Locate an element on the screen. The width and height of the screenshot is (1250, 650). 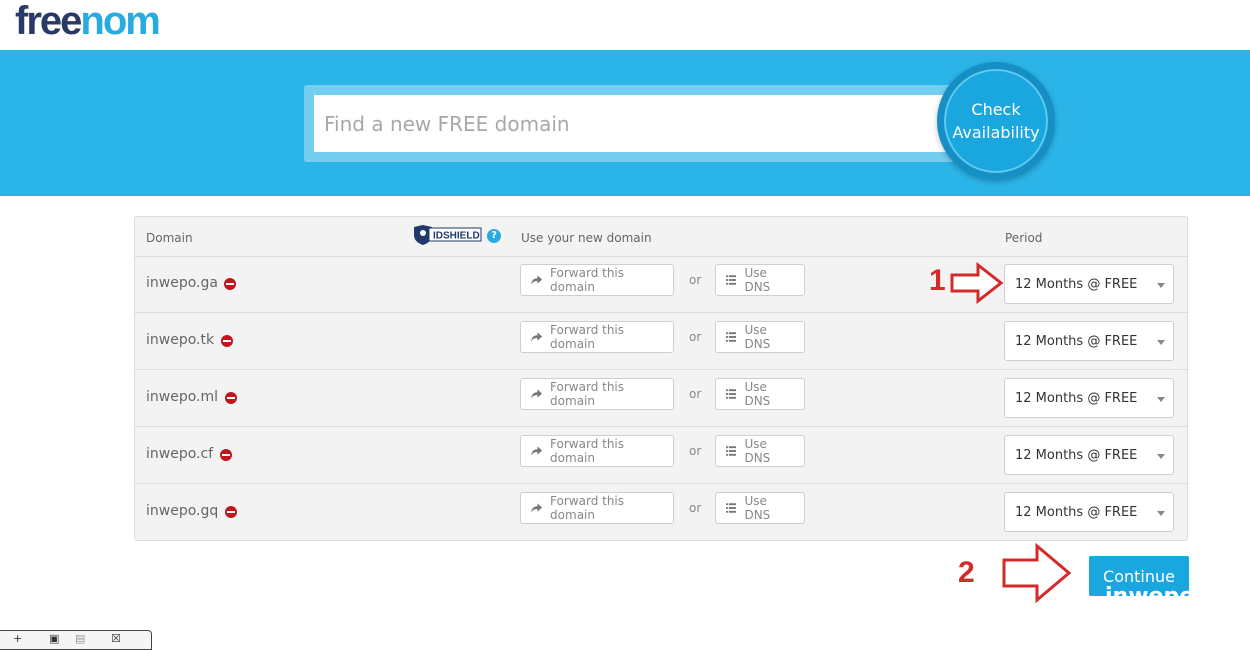
annotation-arrow-2-icon is located at coordinates (1037, 573).